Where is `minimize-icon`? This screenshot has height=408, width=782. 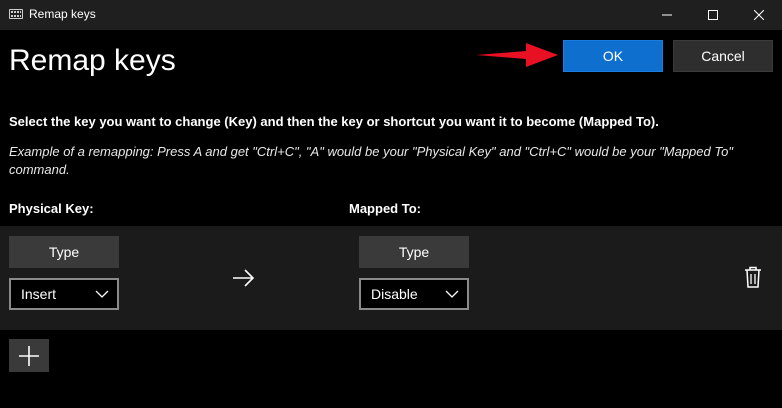
minimize-icon is located at coordinates (667, 15).